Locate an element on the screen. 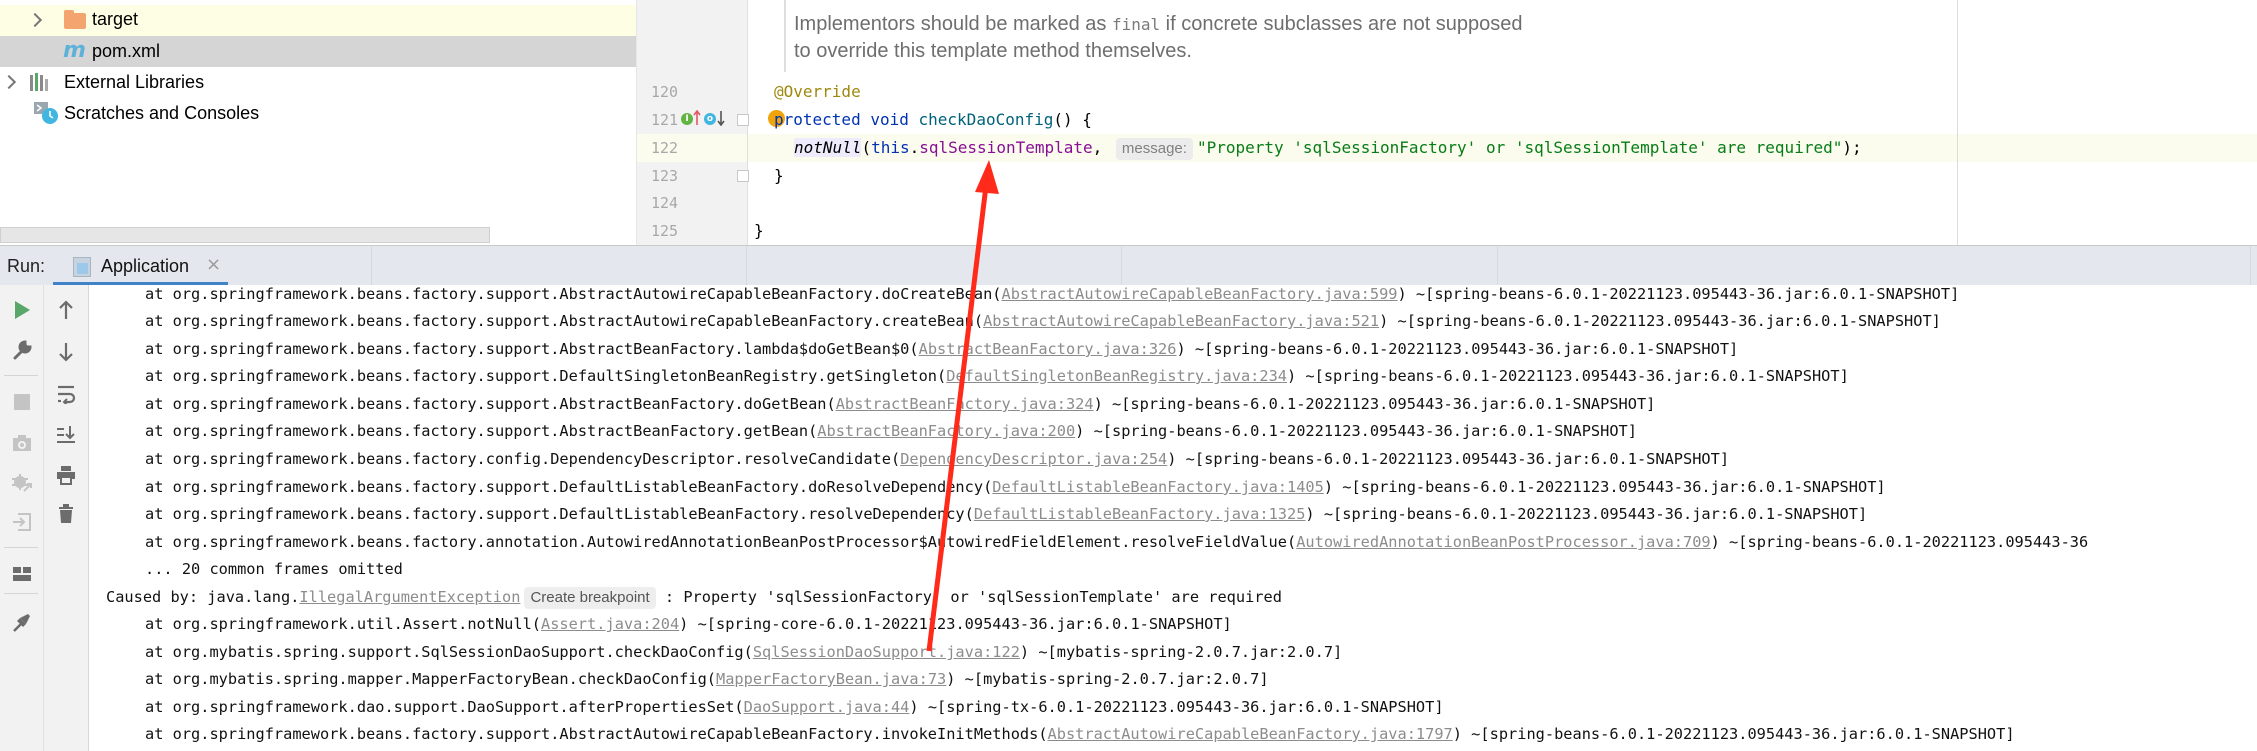 The image size is (2257, 751). tab-application: Application × is located at coordinates (140, 266).